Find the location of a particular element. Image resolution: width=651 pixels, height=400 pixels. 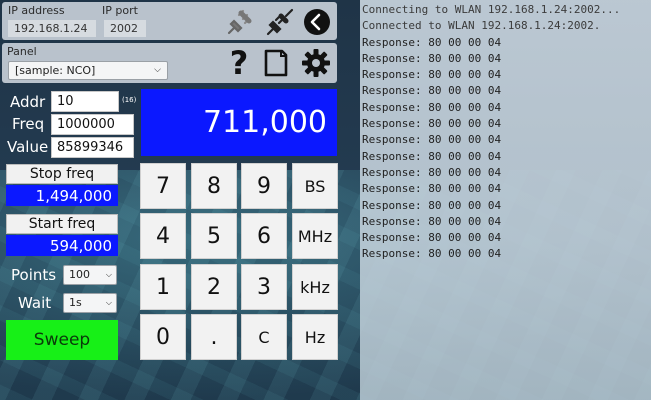

points-label: Points is located at coordinates (34, 275).